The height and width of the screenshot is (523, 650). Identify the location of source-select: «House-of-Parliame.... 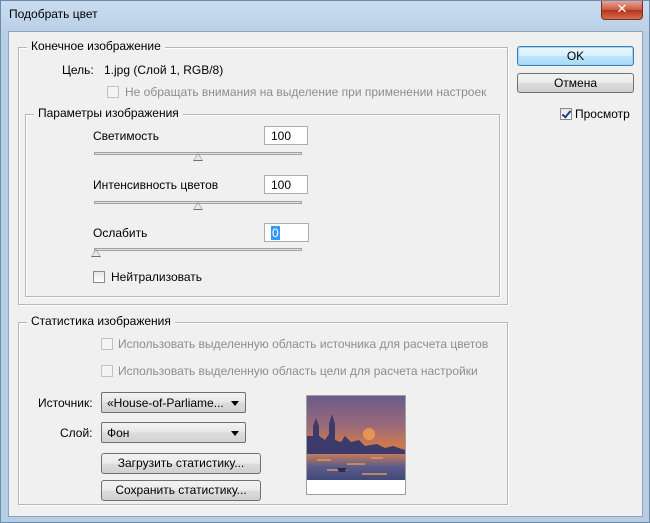
(173, 402).